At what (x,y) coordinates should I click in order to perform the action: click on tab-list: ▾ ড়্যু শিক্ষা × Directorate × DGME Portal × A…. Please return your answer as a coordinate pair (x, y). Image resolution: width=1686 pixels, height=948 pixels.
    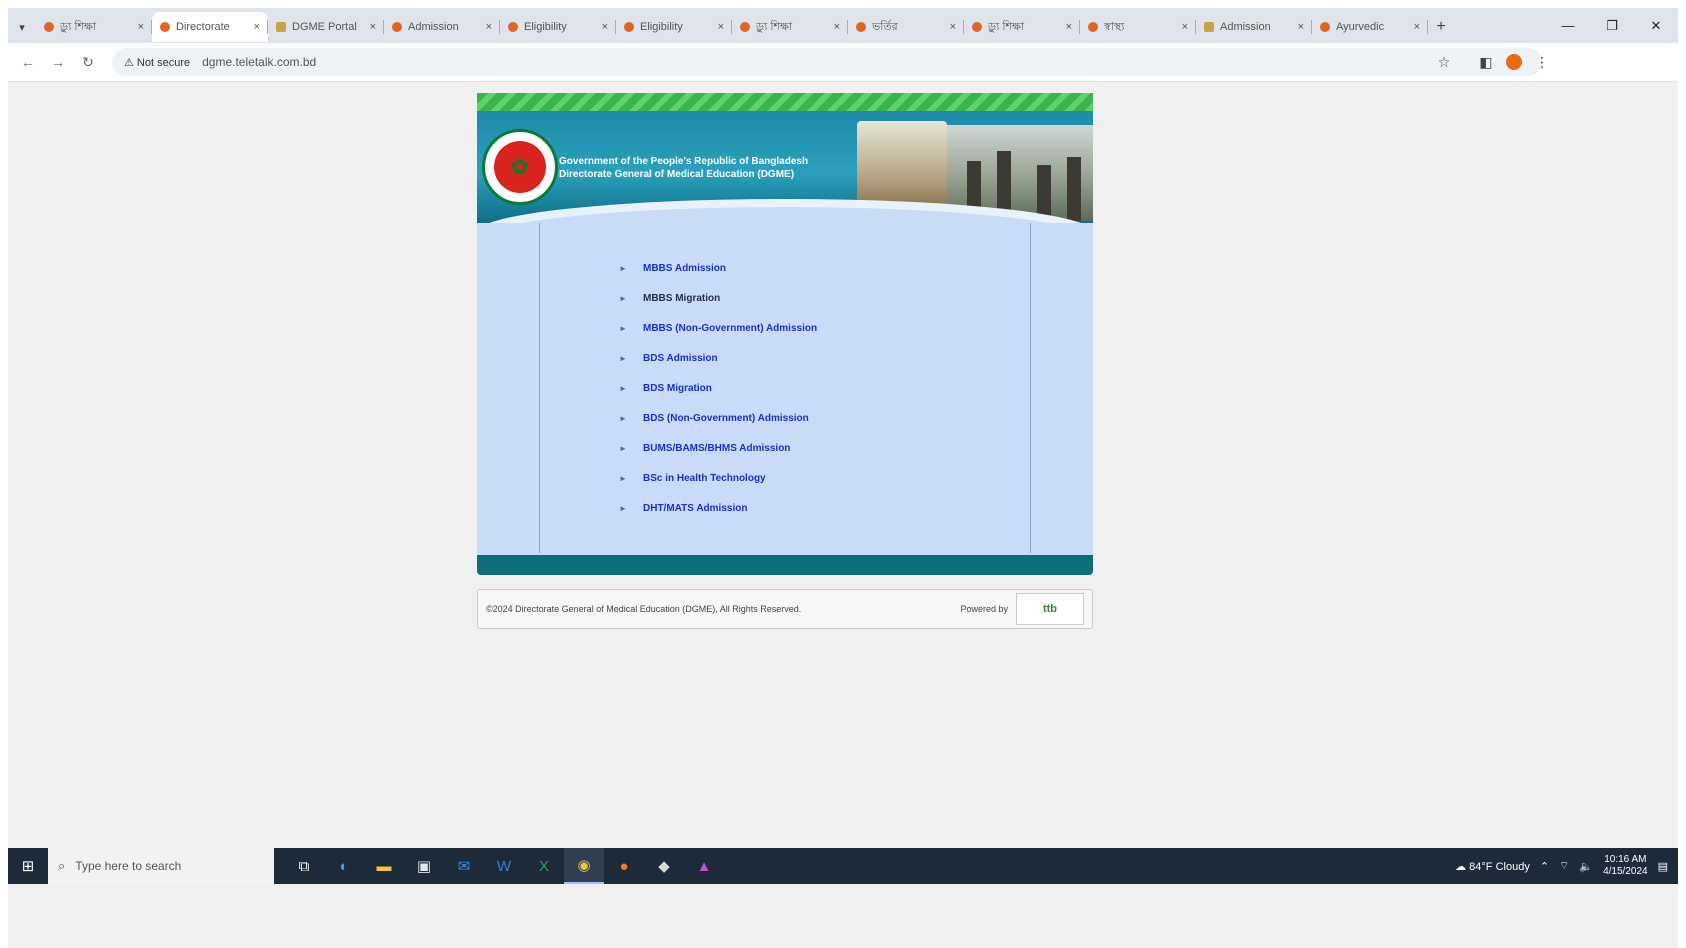
    Looking at the image, I should click on (731, 27).